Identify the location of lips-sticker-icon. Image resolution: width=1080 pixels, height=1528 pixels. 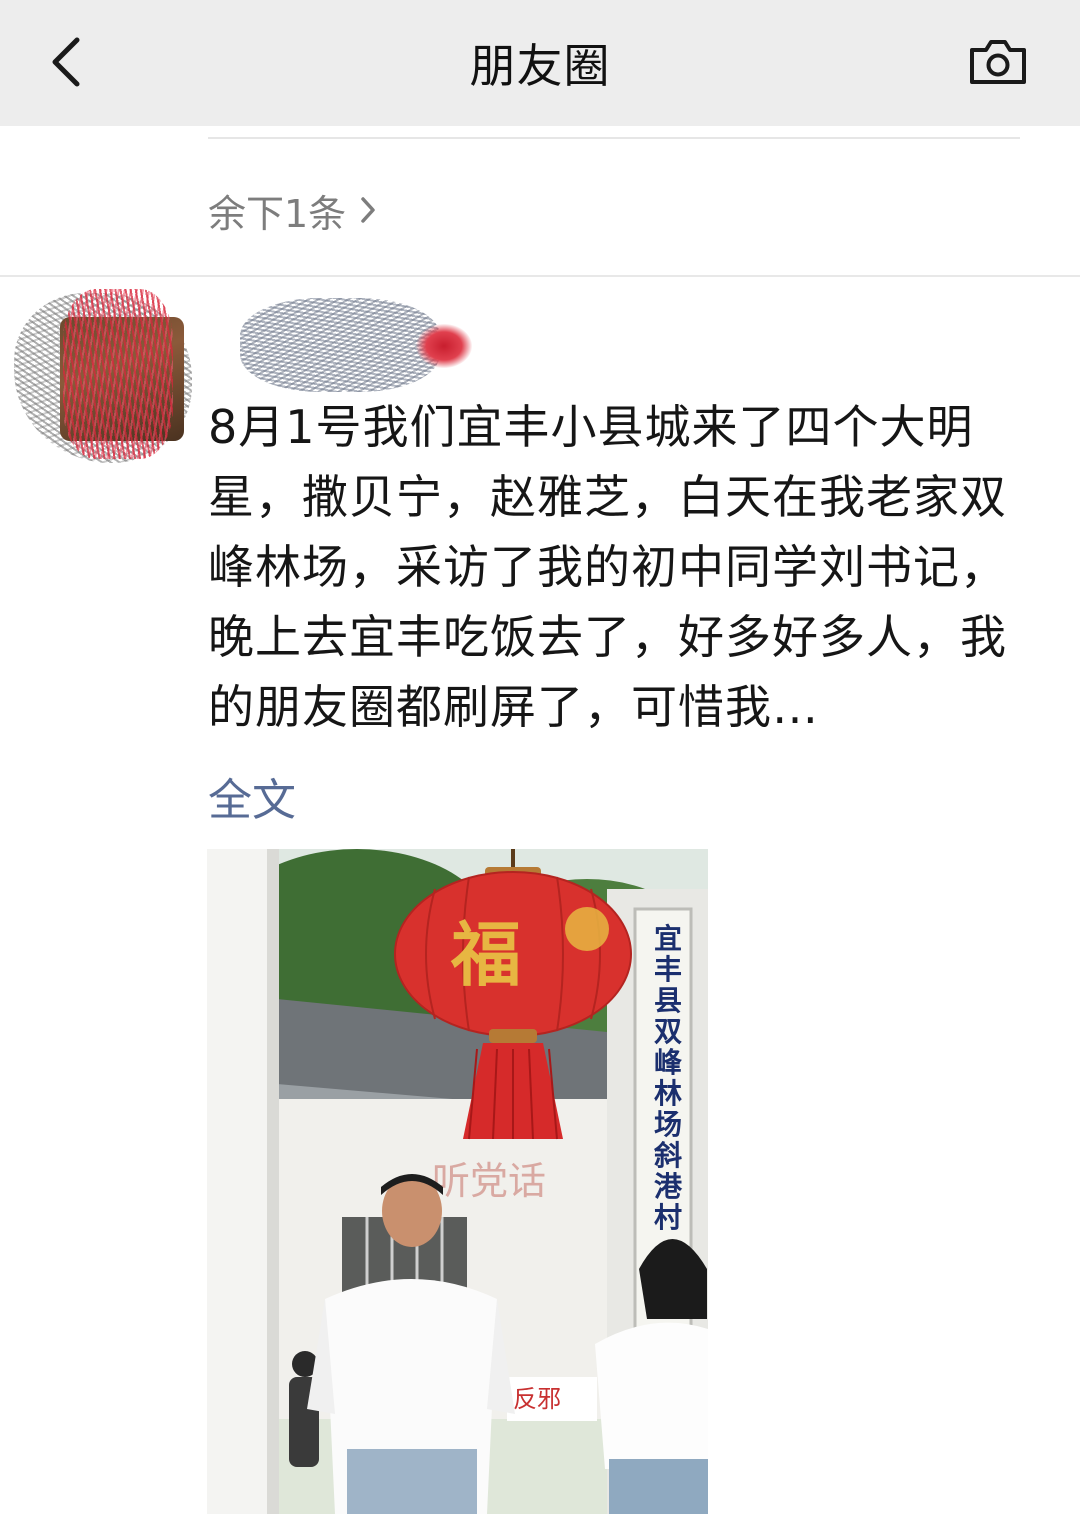
(444, 346).